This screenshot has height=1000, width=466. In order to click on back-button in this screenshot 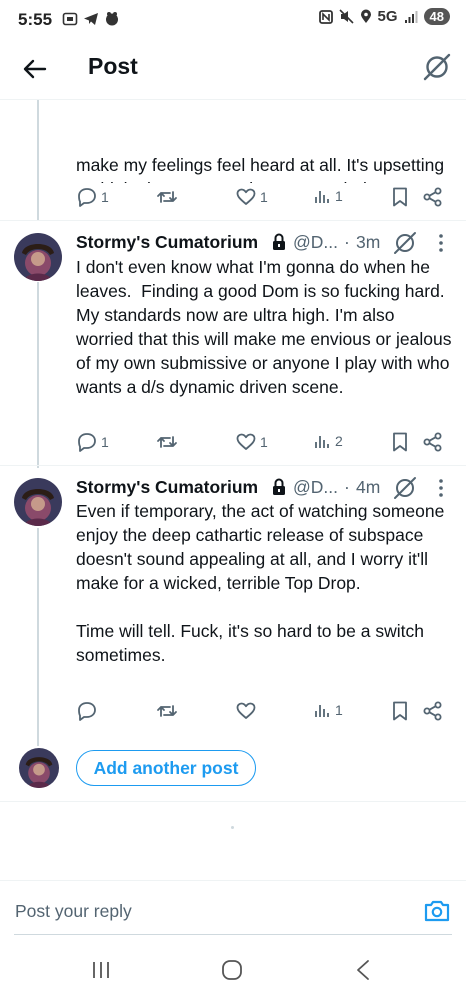, I will do `click(35, 69)`.